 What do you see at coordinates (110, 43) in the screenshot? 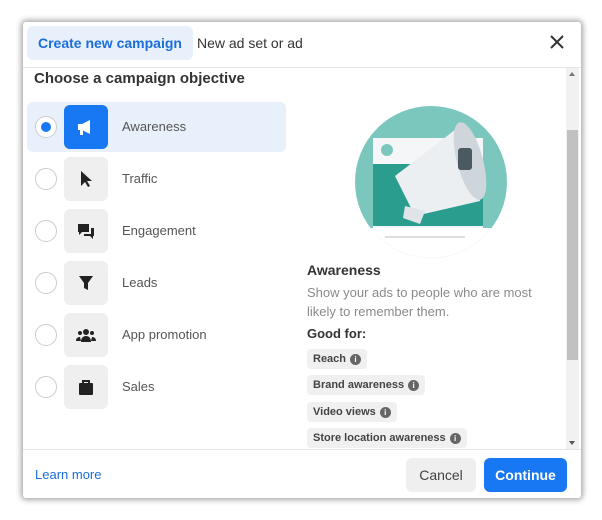
I see `tab-create-new-campaign: Create new campaign` at bounding box center [110, 43].